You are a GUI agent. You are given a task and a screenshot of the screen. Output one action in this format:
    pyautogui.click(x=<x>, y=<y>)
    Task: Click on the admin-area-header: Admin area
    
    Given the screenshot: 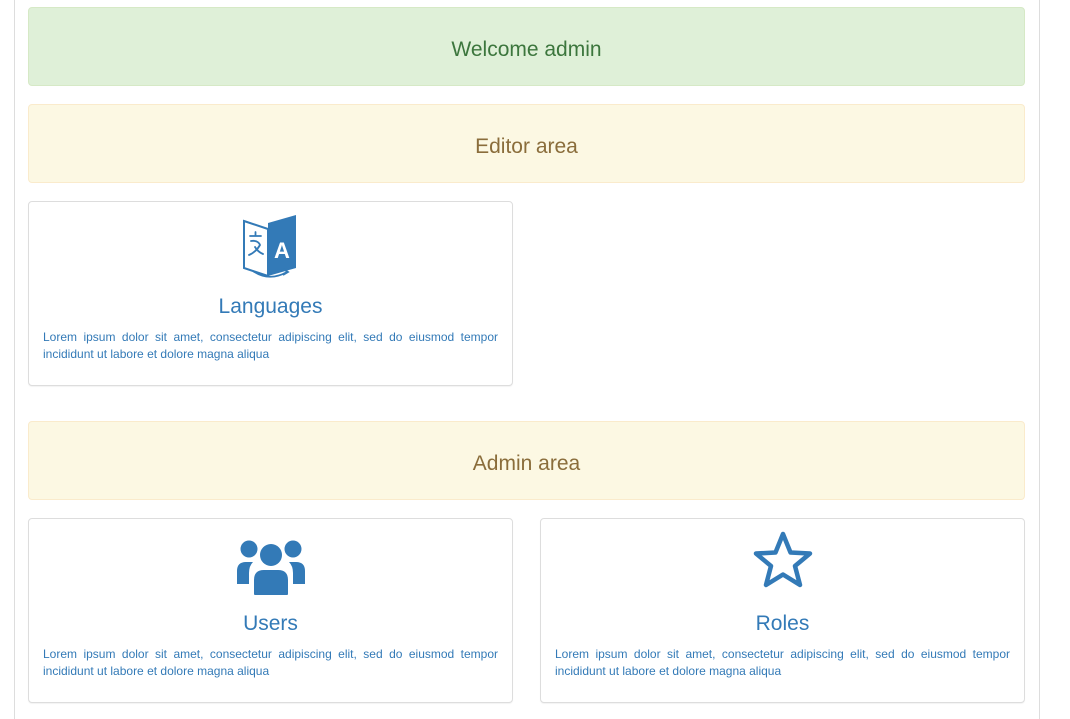 What is the action you would take?
    pyautogui.click(x=526, y=460)
    